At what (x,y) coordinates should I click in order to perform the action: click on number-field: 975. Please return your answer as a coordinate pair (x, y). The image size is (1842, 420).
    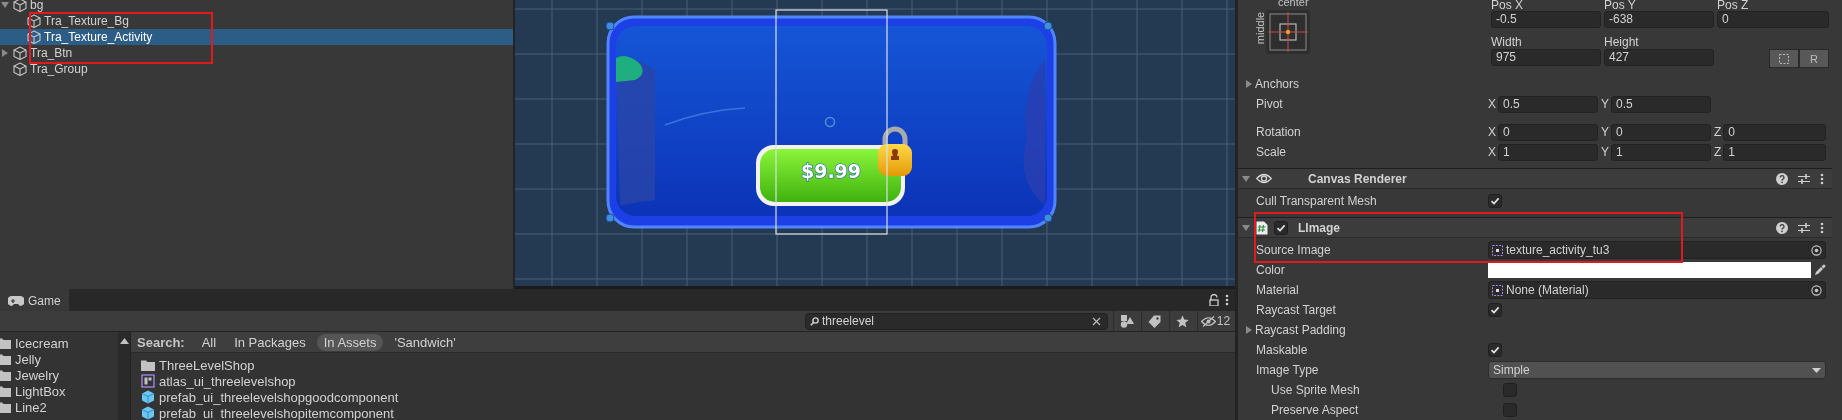
    Looking at the image, I should click on (1546, 57).